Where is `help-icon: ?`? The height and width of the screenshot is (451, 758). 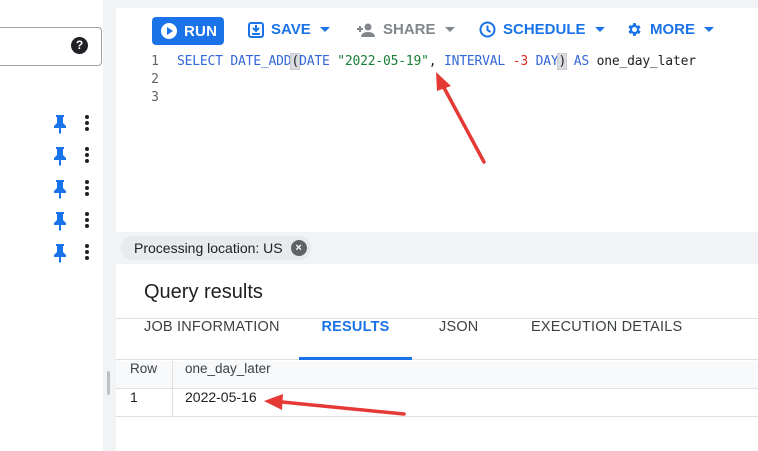 help-icon: ? is located at coordinates (79, 45).